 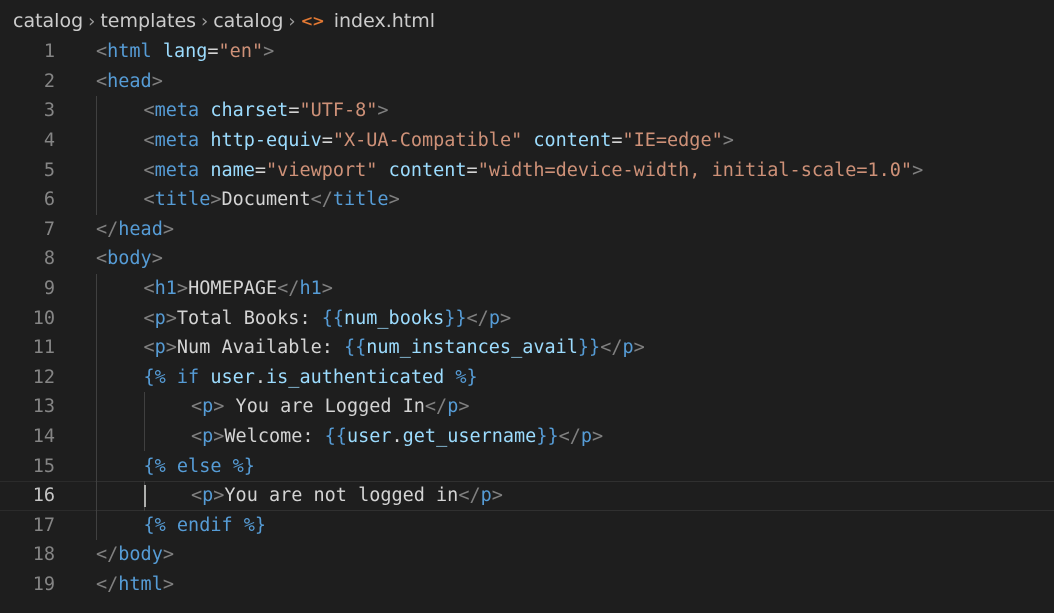 I want to click on code-token: {% else %}, so click(x=199, y=466).